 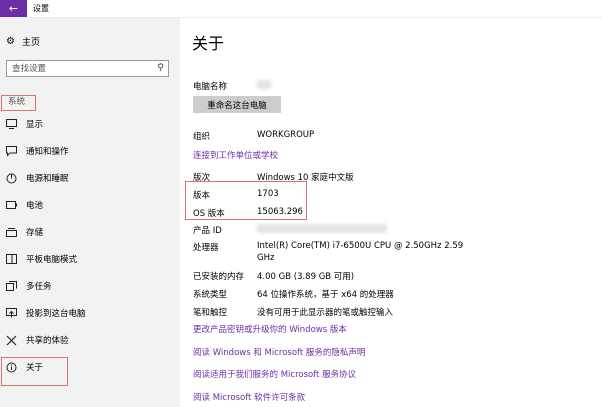 What do you see at coordinates (10, 41) in the screenshot?
I see `gear-icon: ⚙` at bounding box center [10, 41].